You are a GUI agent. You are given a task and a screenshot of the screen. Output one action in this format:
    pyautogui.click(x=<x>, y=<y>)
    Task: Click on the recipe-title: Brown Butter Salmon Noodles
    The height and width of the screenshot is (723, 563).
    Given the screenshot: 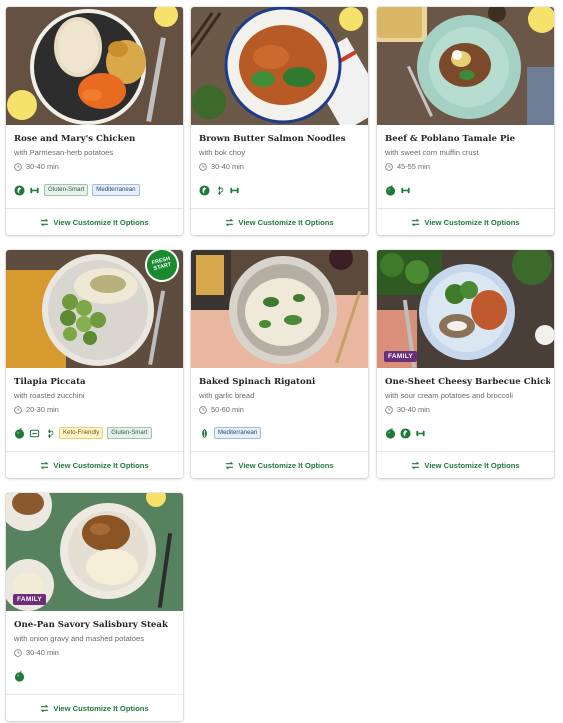 What is the action you would take?
    pyautogui.click(x=281, y=139)
    